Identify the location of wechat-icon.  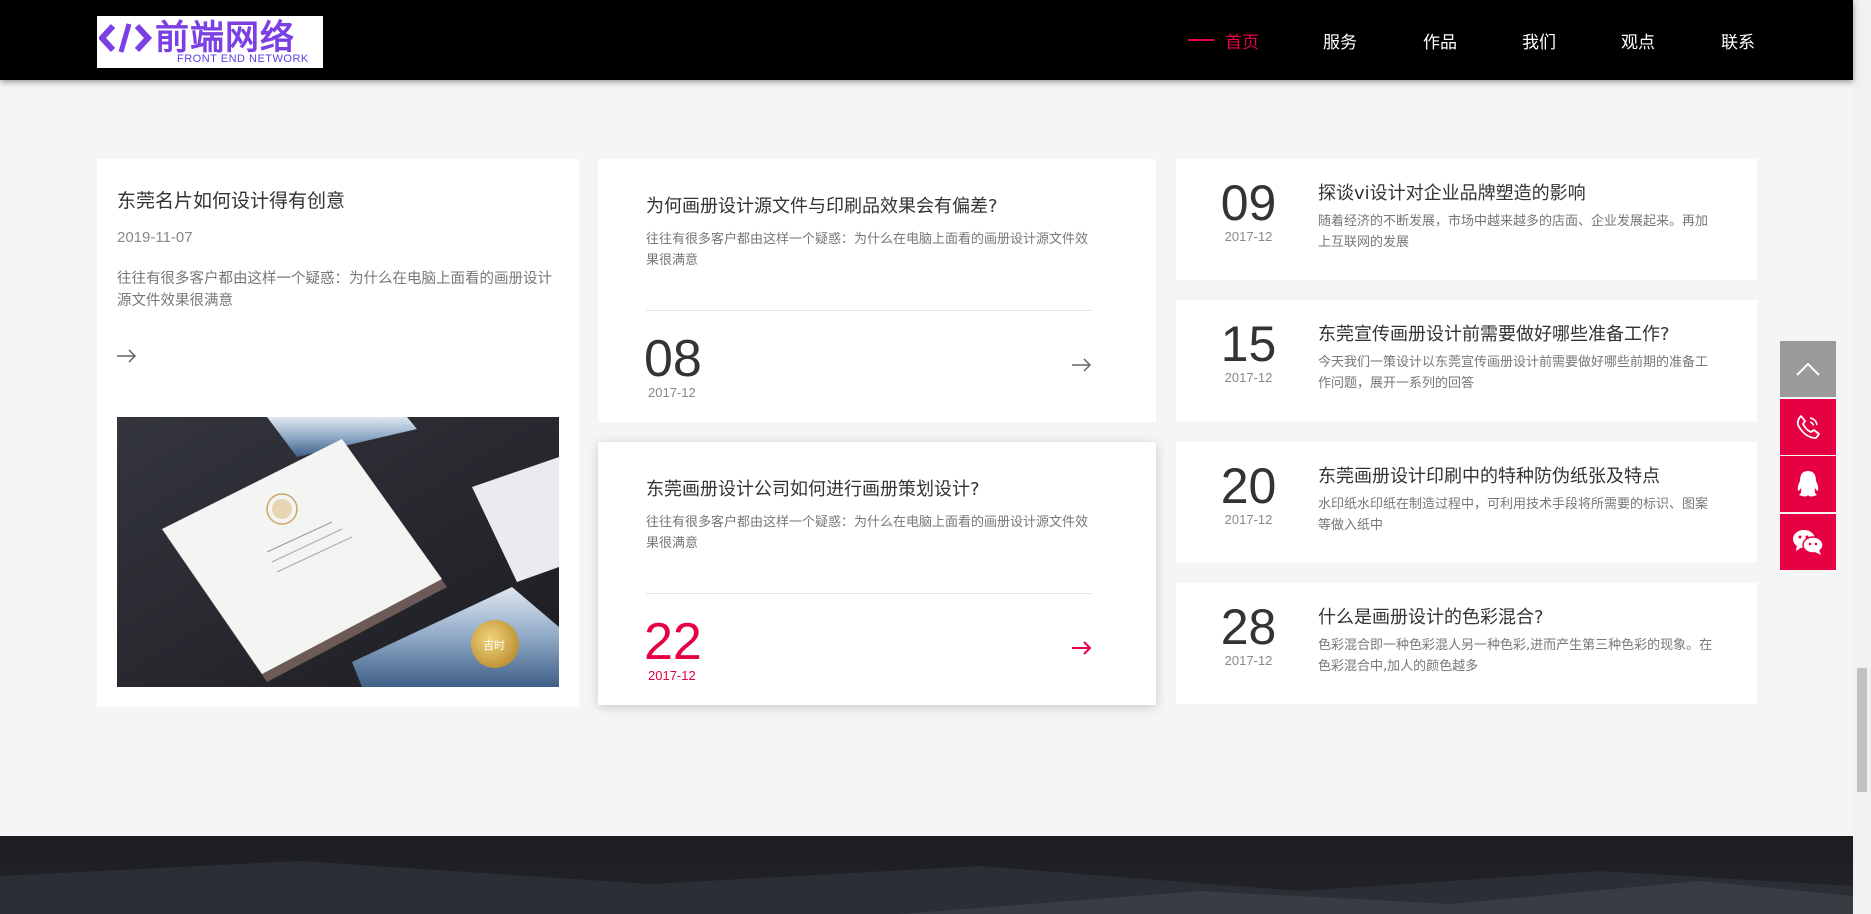
(1808, 542).